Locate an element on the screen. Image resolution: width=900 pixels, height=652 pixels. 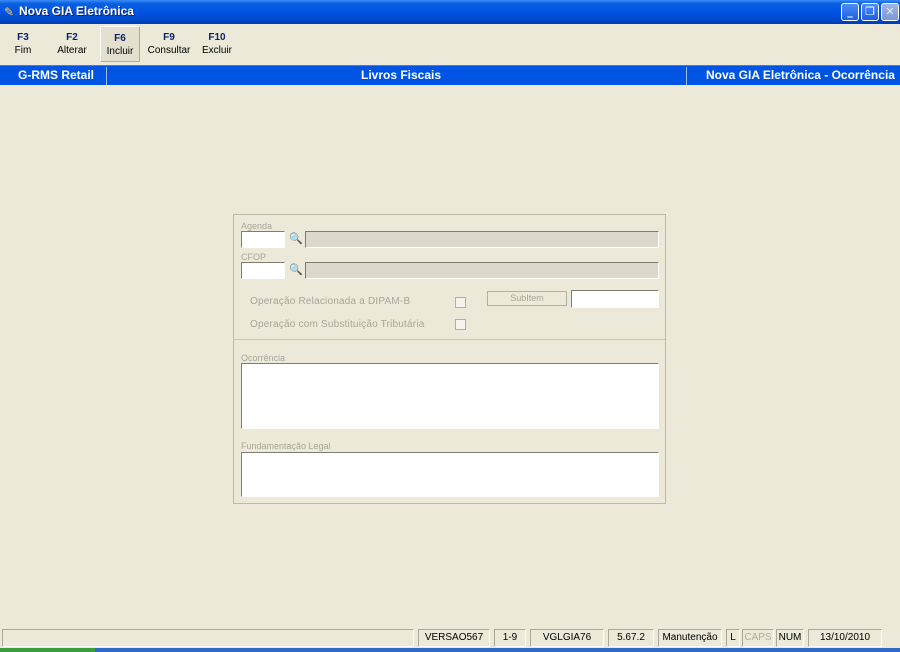
fim-key: F3 is located at coordinates (23, 37).